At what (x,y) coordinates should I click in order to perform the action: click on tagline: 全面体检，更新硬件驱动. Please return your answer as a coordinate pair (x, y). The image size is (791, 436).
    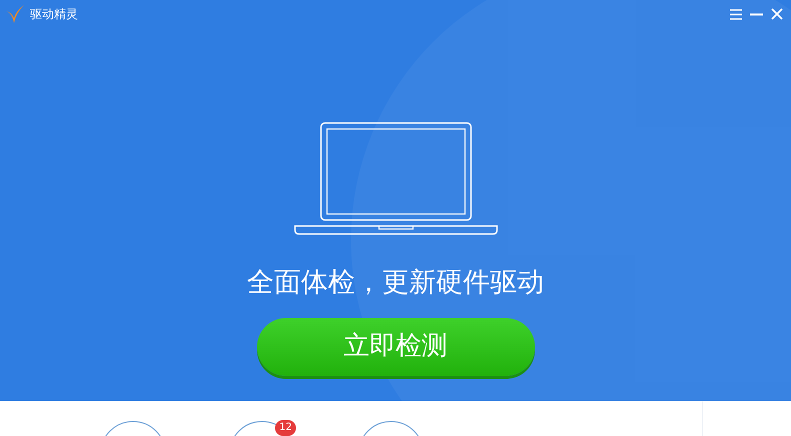
    Looking at the image, I should click on (395, 283).